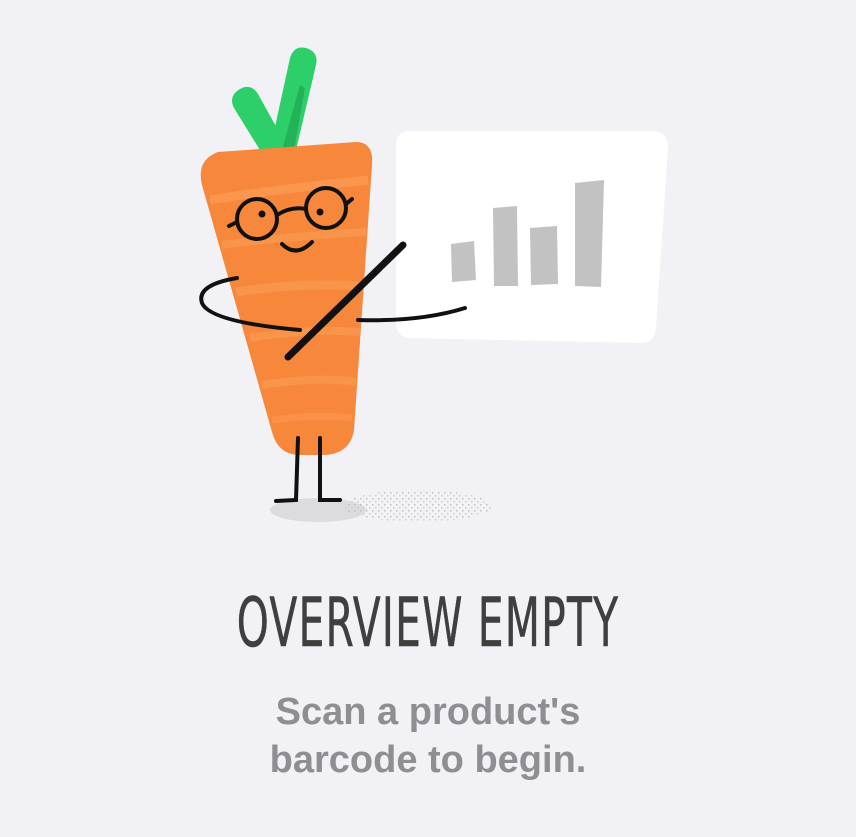 The width and height of the screenshot is (856, 837). I want to click on empty-state-message-line-1: Scan a product's, so click(428, 712).